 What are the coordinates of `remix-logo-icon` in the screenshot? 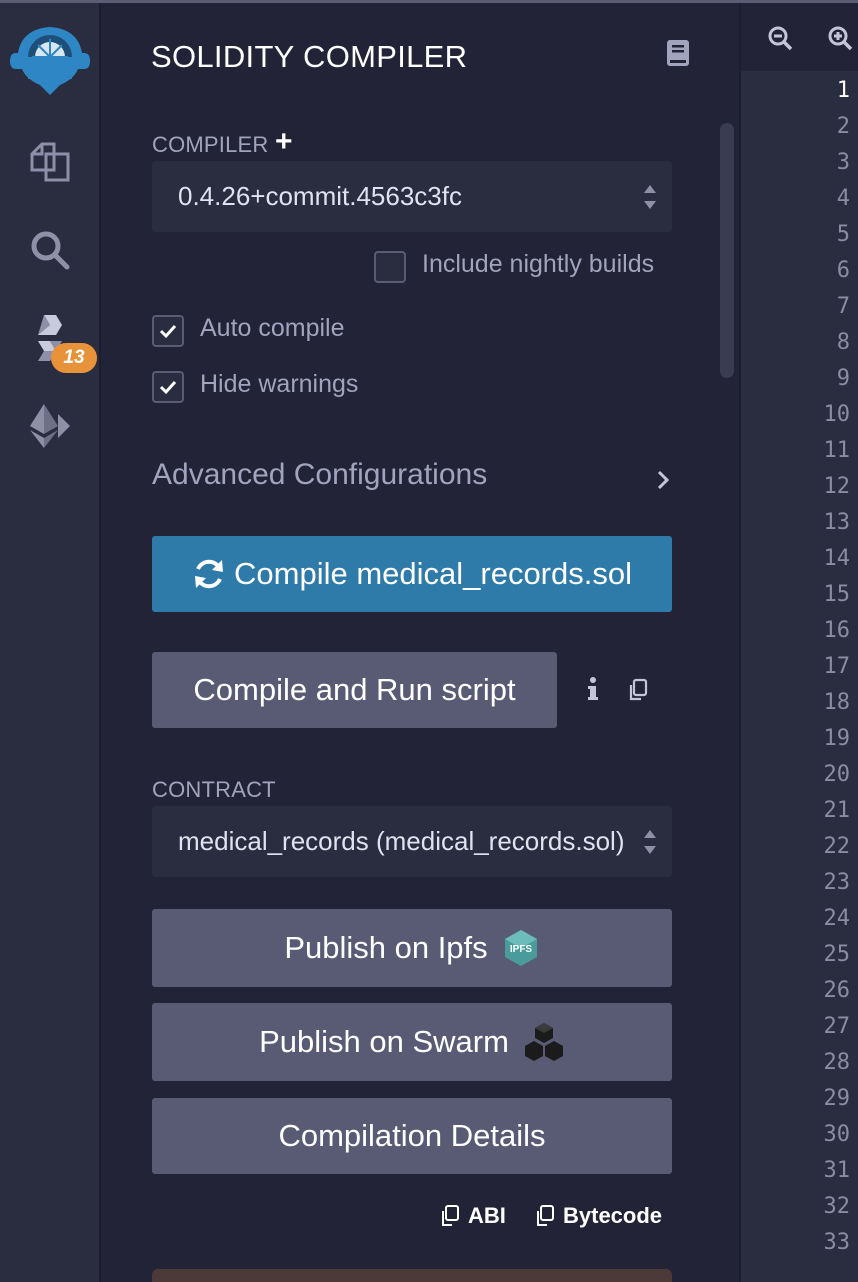 It's located at (50, 61).